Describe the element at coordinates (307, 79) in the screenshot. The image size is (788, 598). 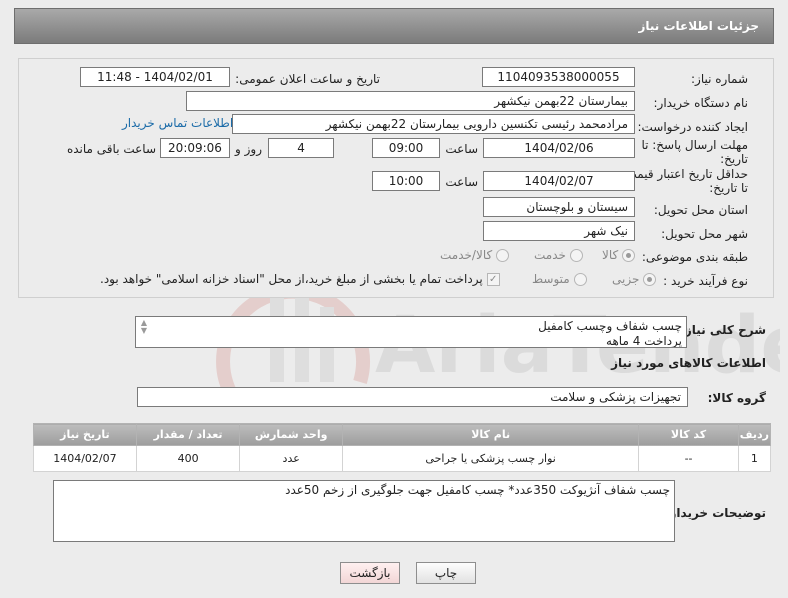
I see `announce-date-label: تاریخ و ساعت اعلان عمومی:` at that location.